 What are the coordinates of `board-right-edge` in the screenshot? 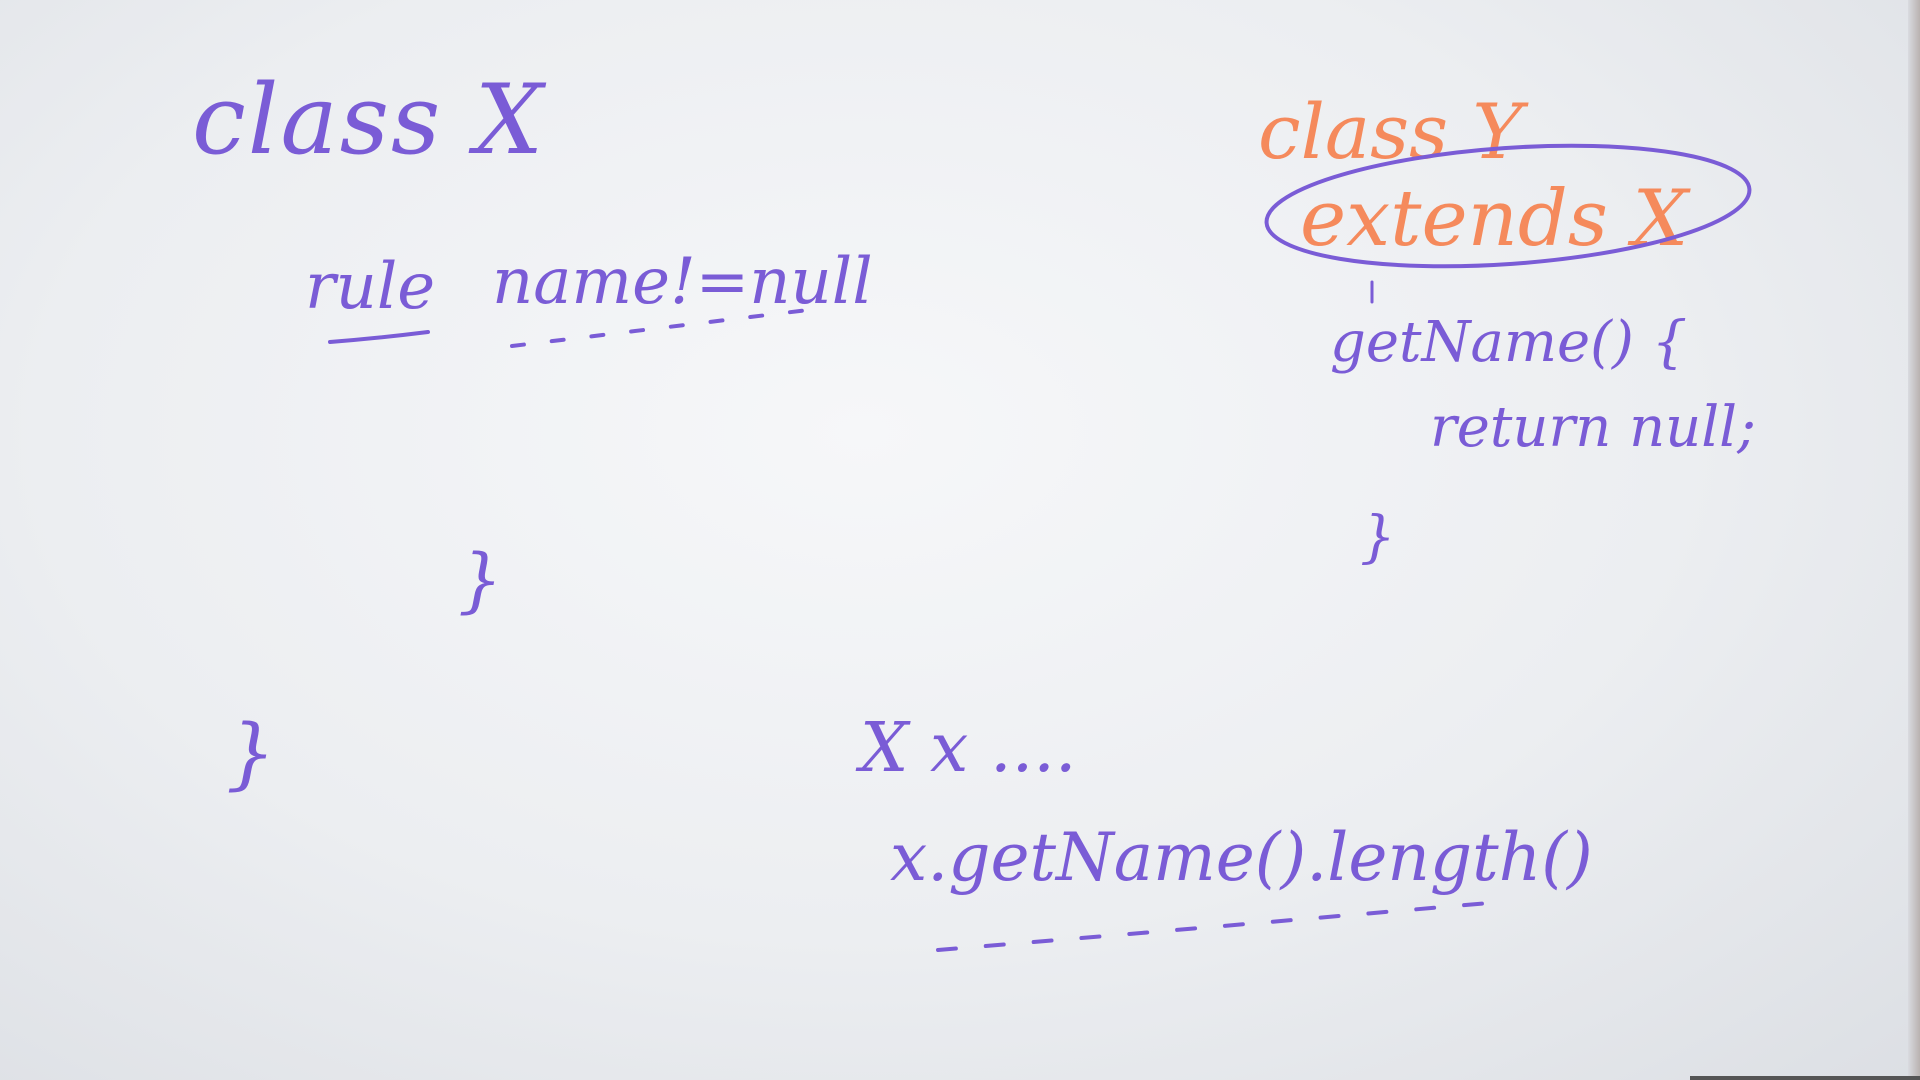 It's located at (1914, 540).